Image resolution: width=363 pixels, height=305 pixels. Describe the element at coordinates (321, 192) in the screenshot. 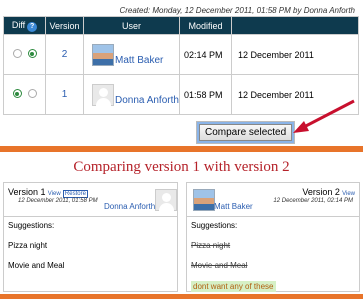

I see `version-title: Version 2` at that location.